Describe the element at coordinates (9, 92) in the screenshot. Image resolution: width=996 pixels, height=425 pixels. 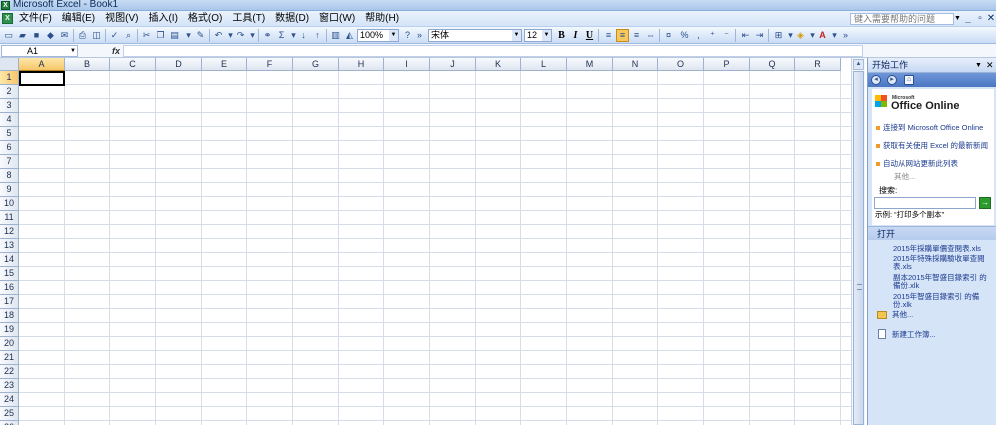
I see `row-header: 2` at that location.